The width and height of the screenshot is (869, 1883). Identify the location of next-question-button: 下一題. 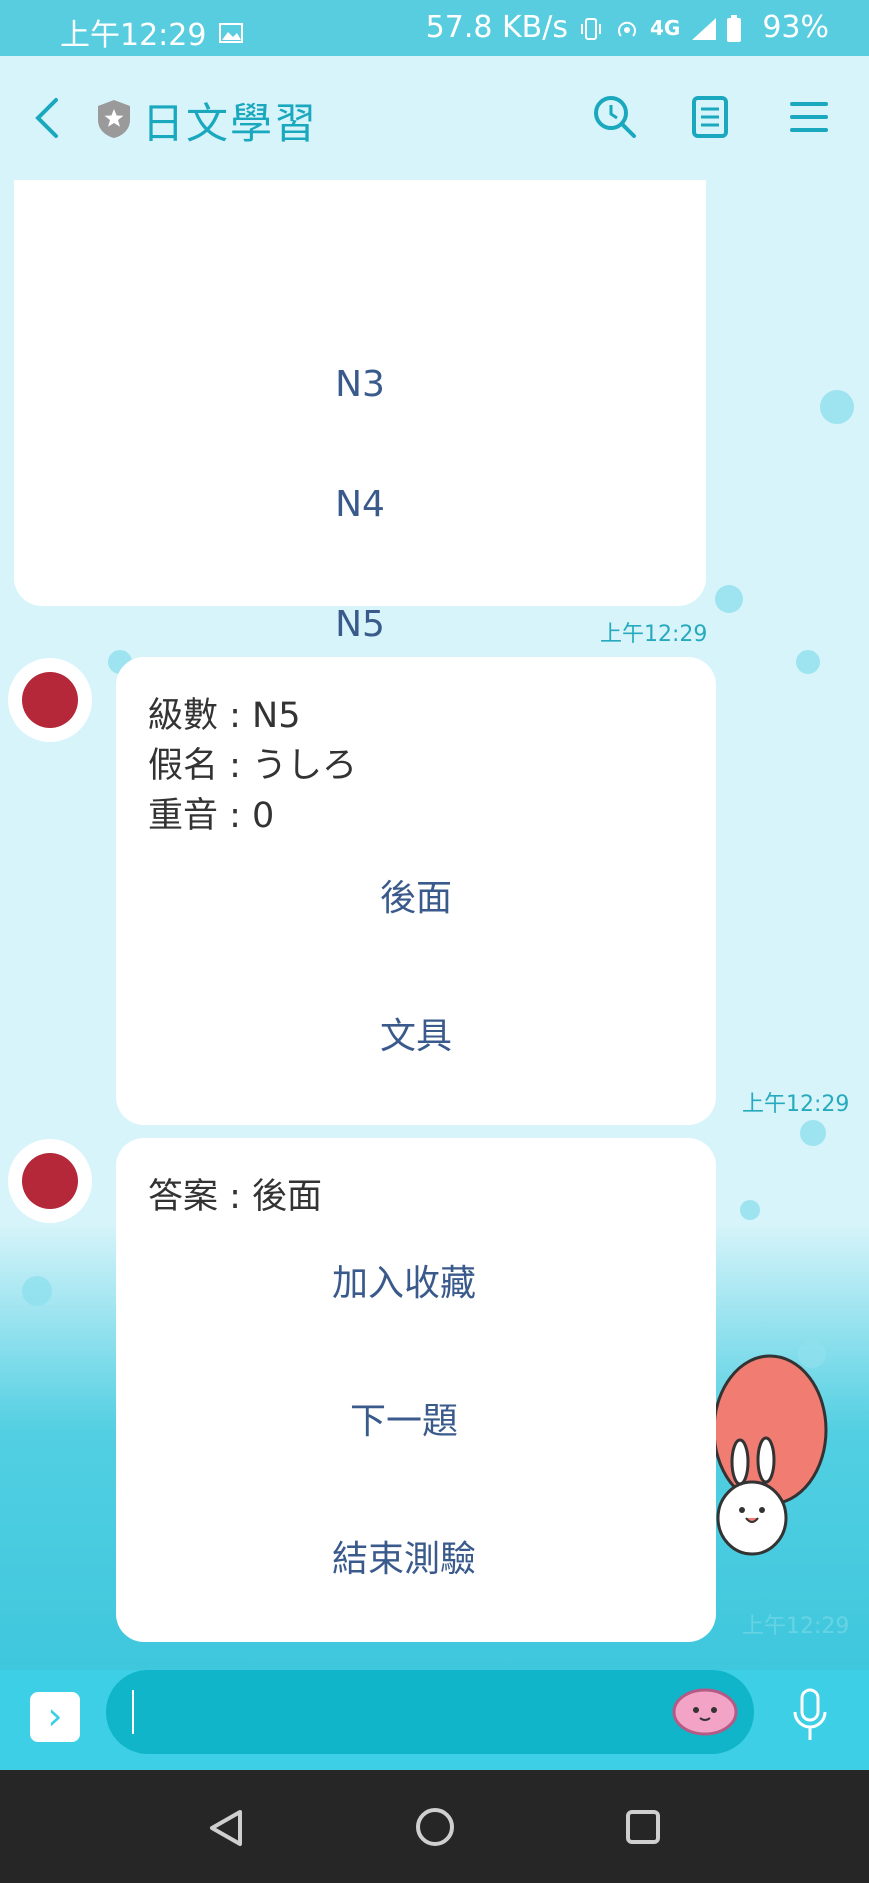
(404, 1418).